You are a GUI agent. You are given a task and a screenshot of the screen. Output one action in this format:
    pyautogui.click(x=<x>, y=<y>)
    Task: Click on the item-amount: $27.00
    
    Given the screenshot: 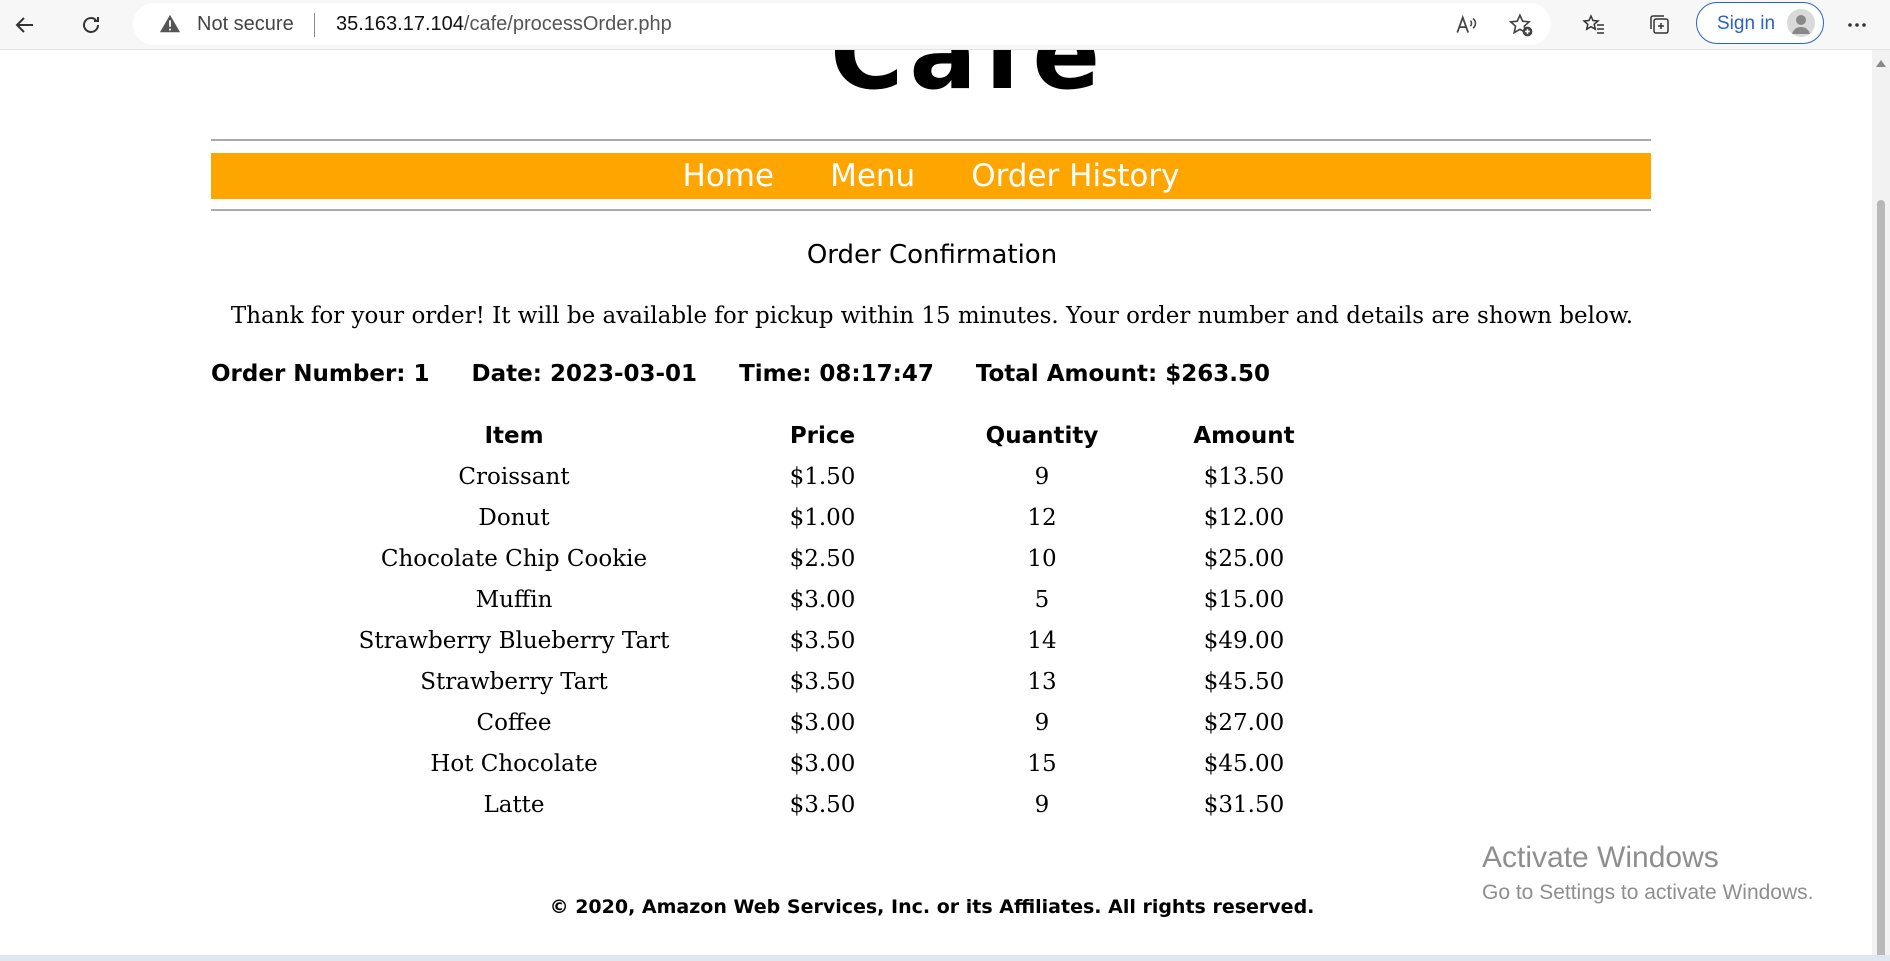 What is the action you would take?
    pyautogui.click(x=1244, y=722)
    